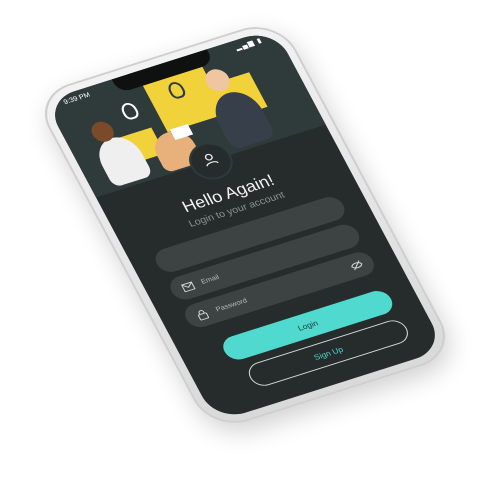 The width and height of the screenshot is (500, 500). Describe the element at coordinates (211, 161) in the screenshot. I see `user-icon` at that location.